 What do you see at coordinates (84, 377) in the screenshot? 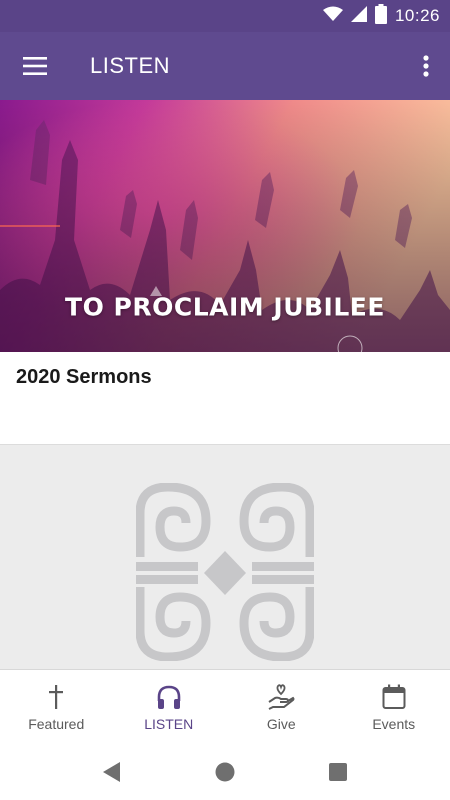
I see `card-title: 2020 Sermons` at bounding box center [84, 377].